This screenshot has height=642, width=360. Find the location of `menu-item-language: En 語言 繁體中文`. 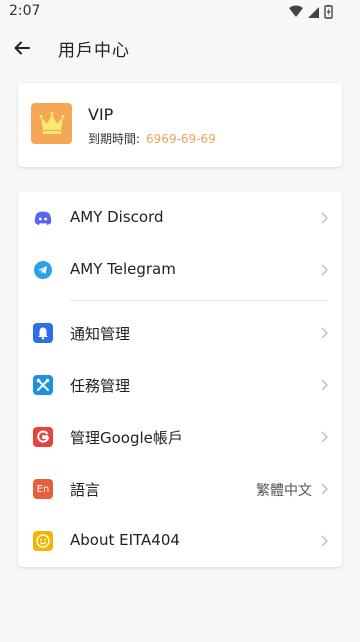

menu-item-language: En 語言 繁體中文 is located at coordinates (180, 489).